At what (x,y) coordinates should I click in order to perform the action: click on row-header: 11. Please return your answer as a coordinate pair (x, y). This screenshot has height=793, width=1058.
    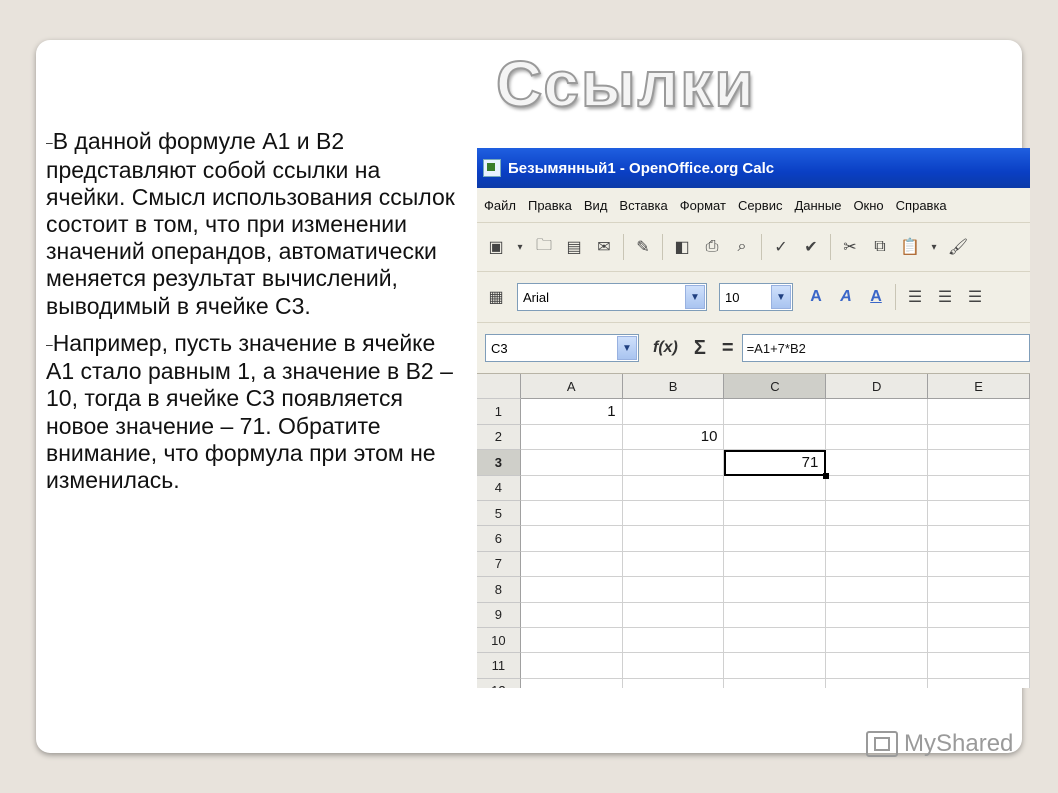
    Looking at the image, I should click on (499, 666).